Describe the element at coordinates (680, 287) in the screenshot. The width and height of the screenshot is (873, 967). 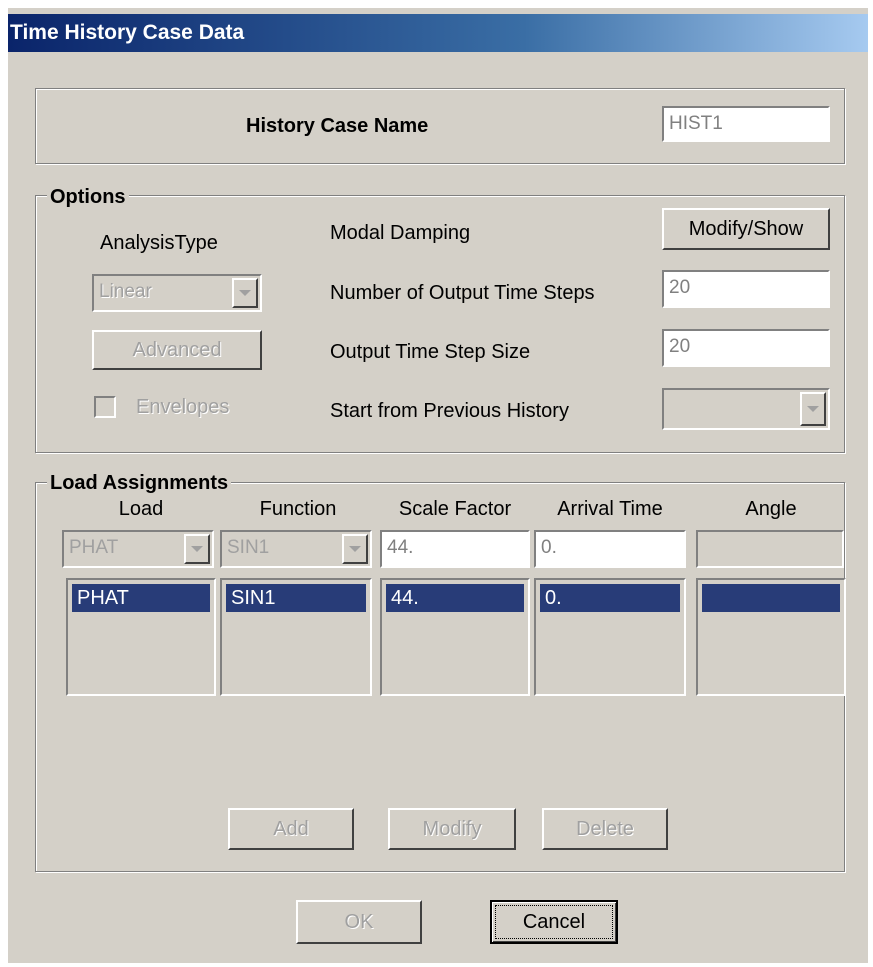
I see `output-steps-value: 20` at that location.